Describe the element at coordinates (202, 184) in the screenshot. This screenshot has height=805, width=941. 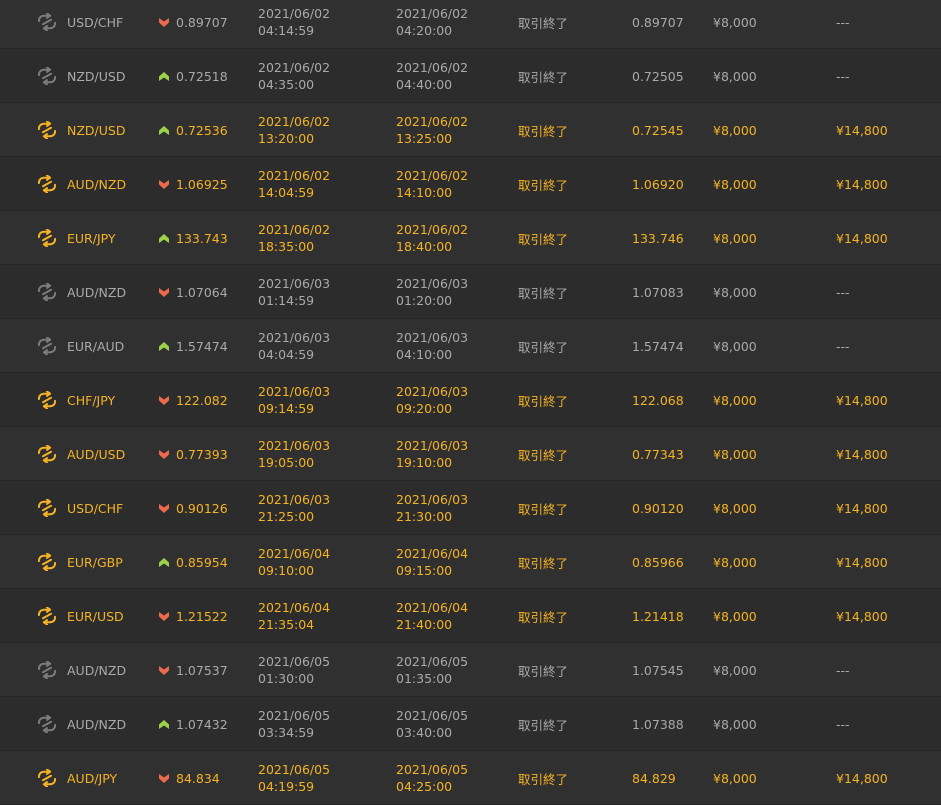
I see `entry-price: 1.06925` at that location.